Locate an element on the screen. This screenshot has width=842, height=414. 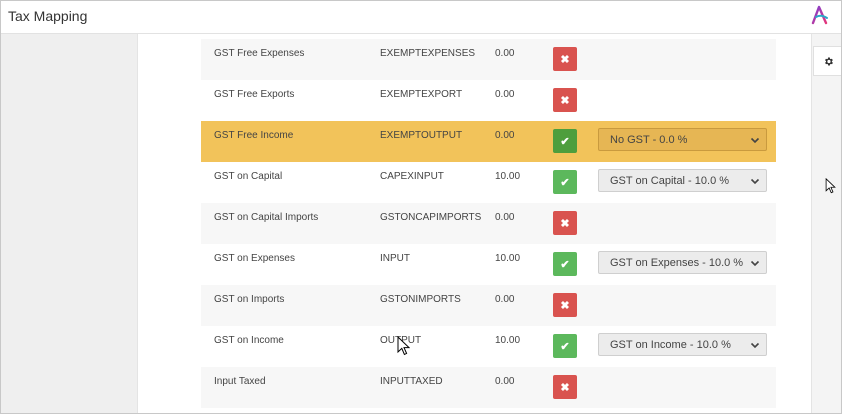
settings-button is located at coordinates (827, 61).